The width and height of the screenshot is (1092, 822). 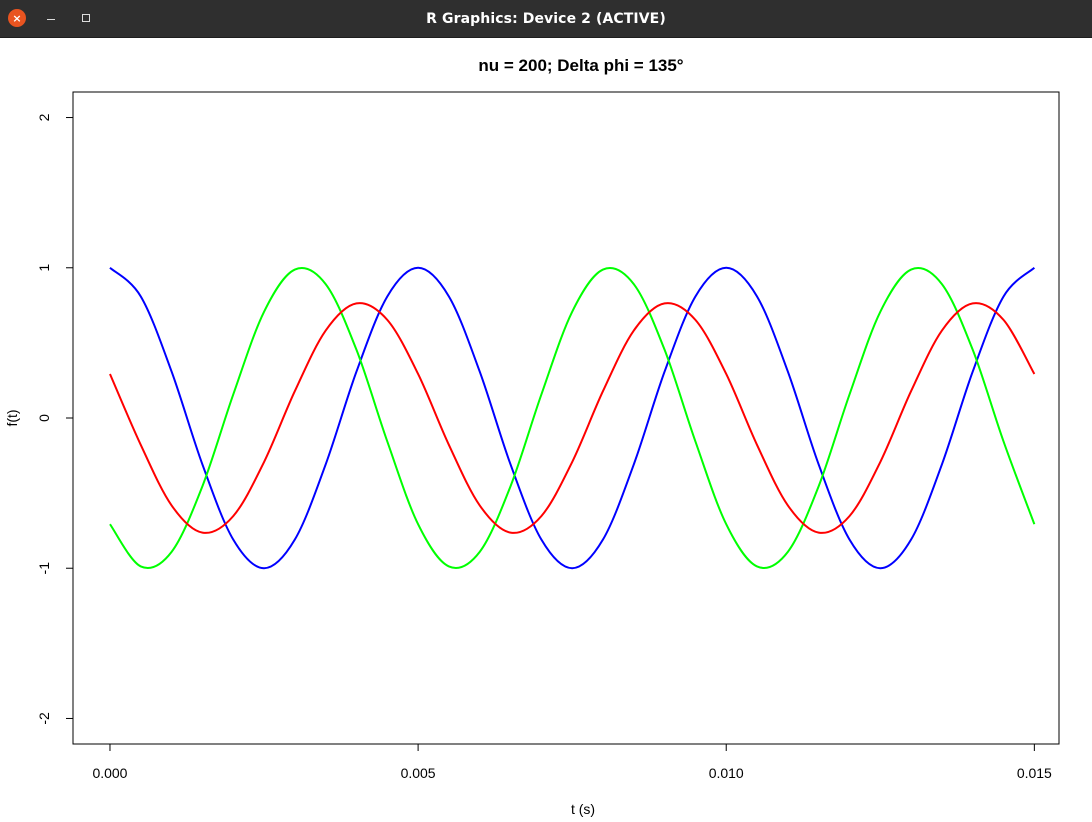 What do you see at coordinates (55, 419) in the screenshot?
I see `y-axis: -2 -1 0 1 2` at bounding box center [55, 419].